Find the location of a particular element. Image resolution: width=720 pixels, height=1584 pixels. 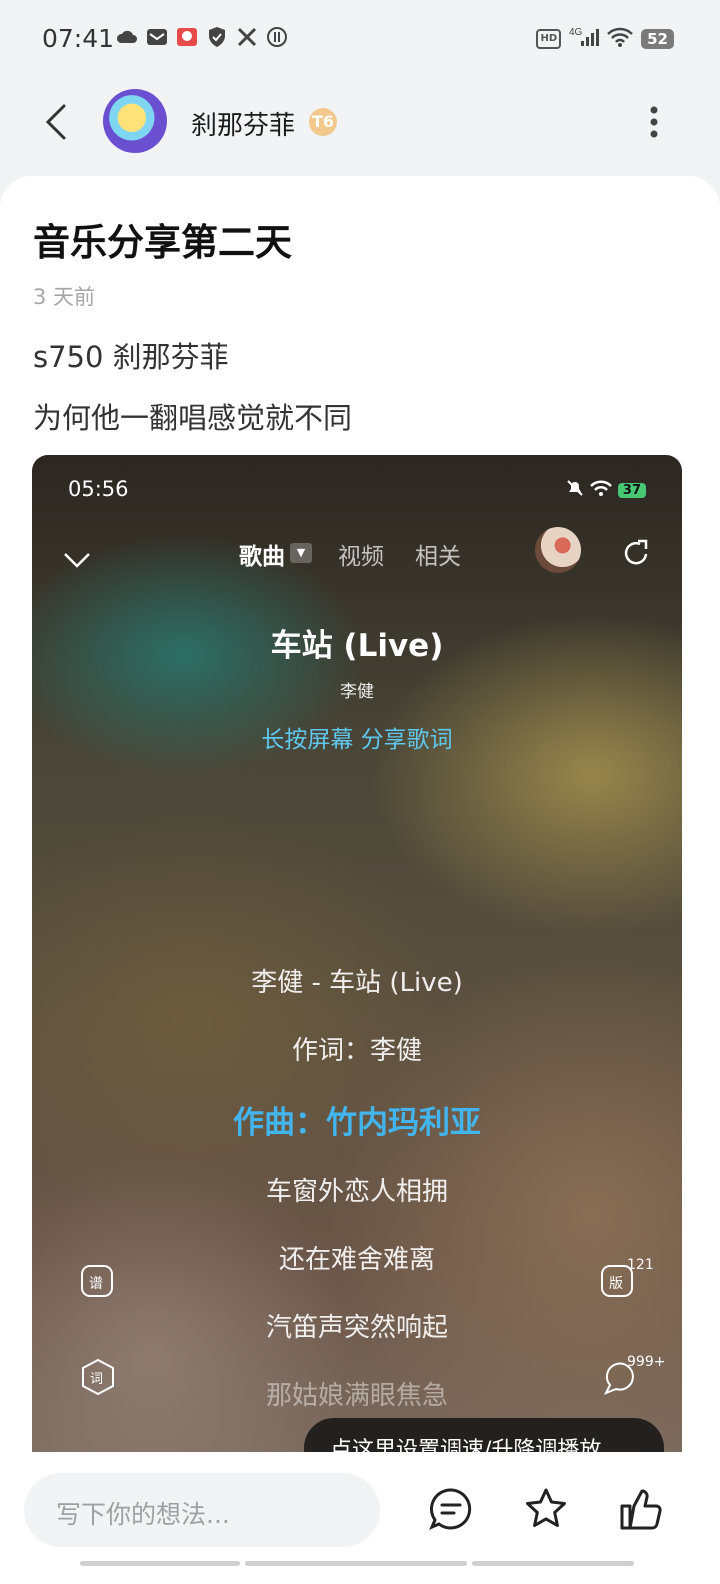

sheet-music-icon: 谱 is located at coordinates (98, 1281).